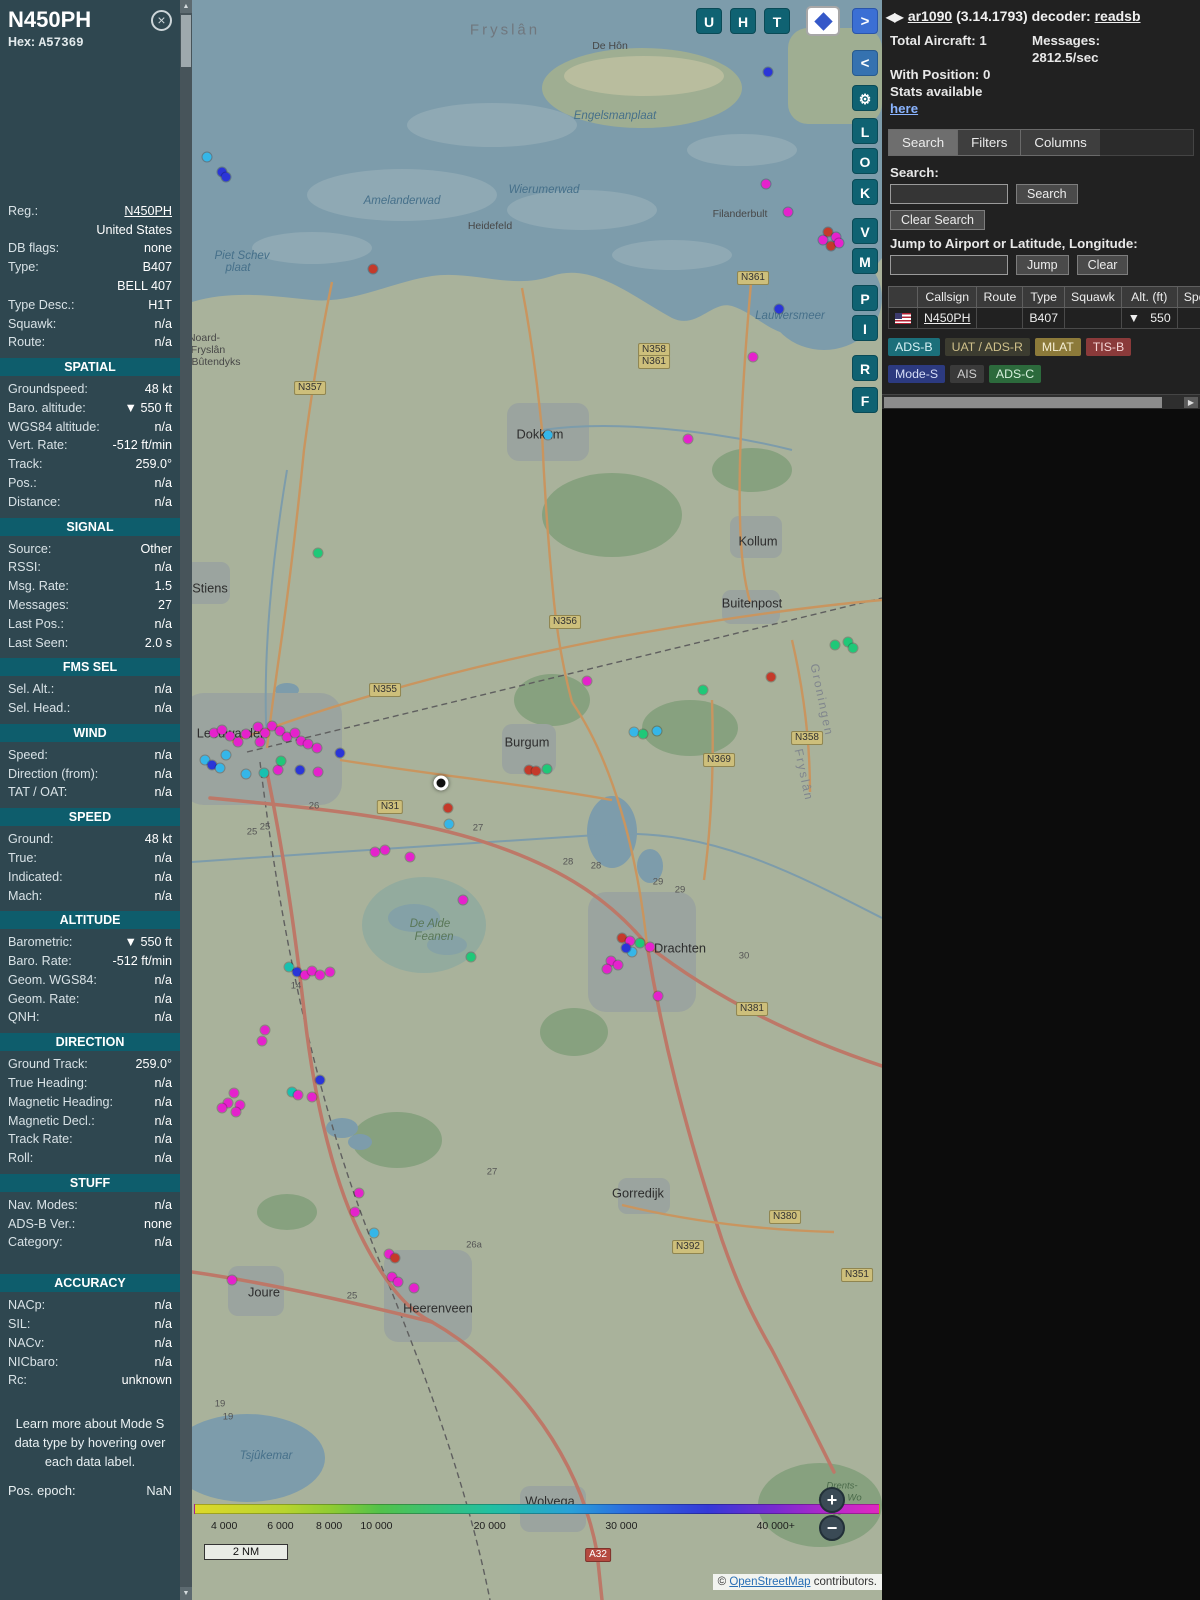  I want to click on column-header: Type, so click(1044, 297).